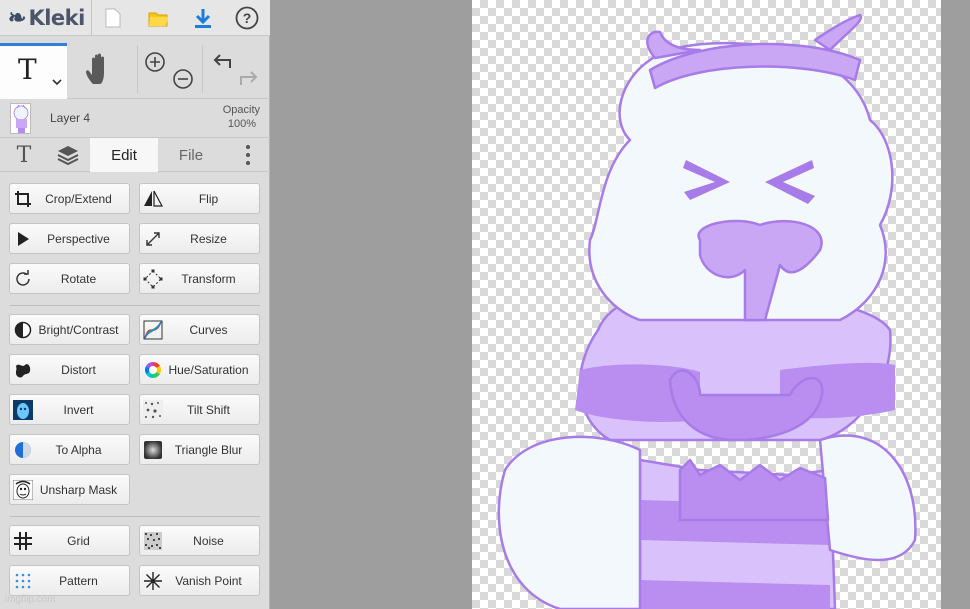 This screenshot has width=970, height=609. I want to click on zoom-out-button, so click(184, 80).